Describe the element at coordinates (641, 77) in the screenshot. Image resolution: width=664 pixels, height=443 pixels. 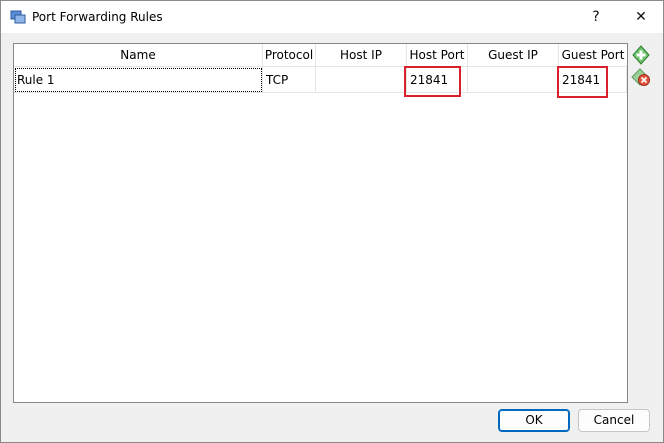
I see `remove-rule-icon` at that location.